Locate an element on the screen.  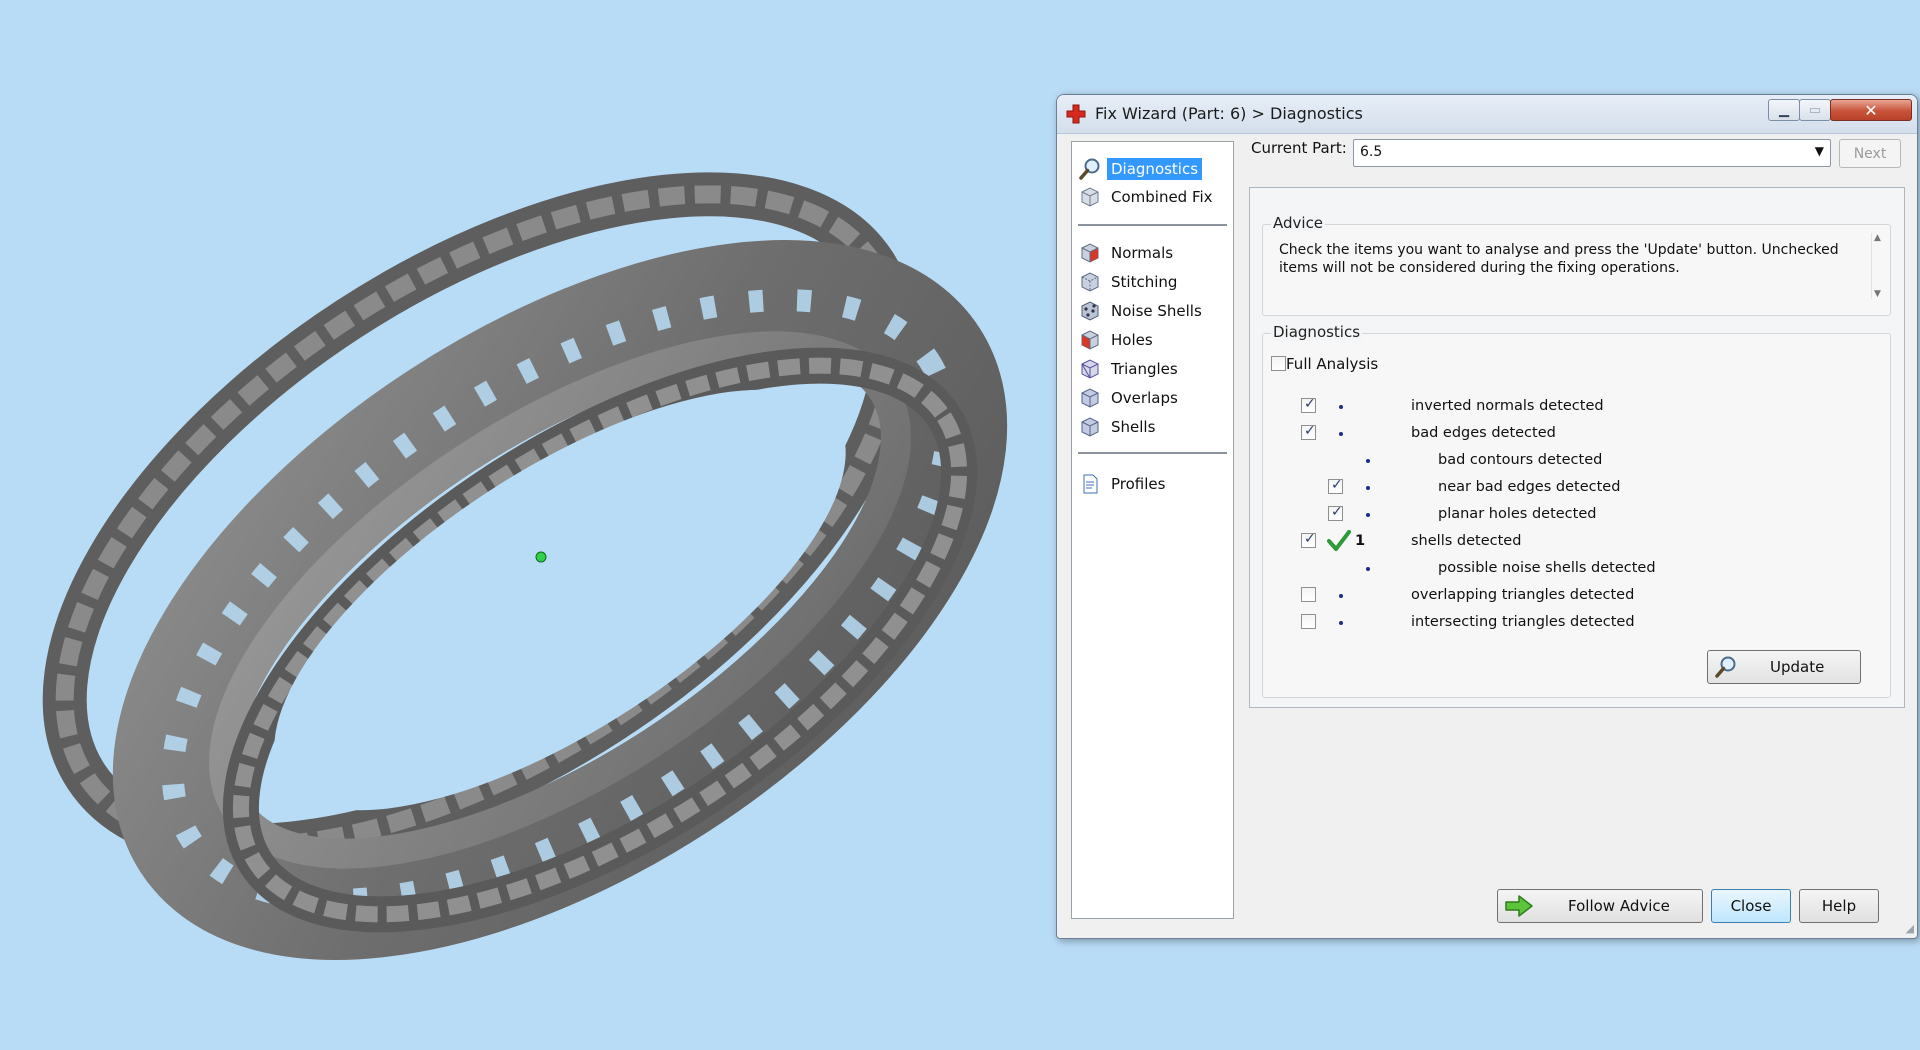
nav-item-combined-fix: Combined Fix is located at coordinates (1147, 197).